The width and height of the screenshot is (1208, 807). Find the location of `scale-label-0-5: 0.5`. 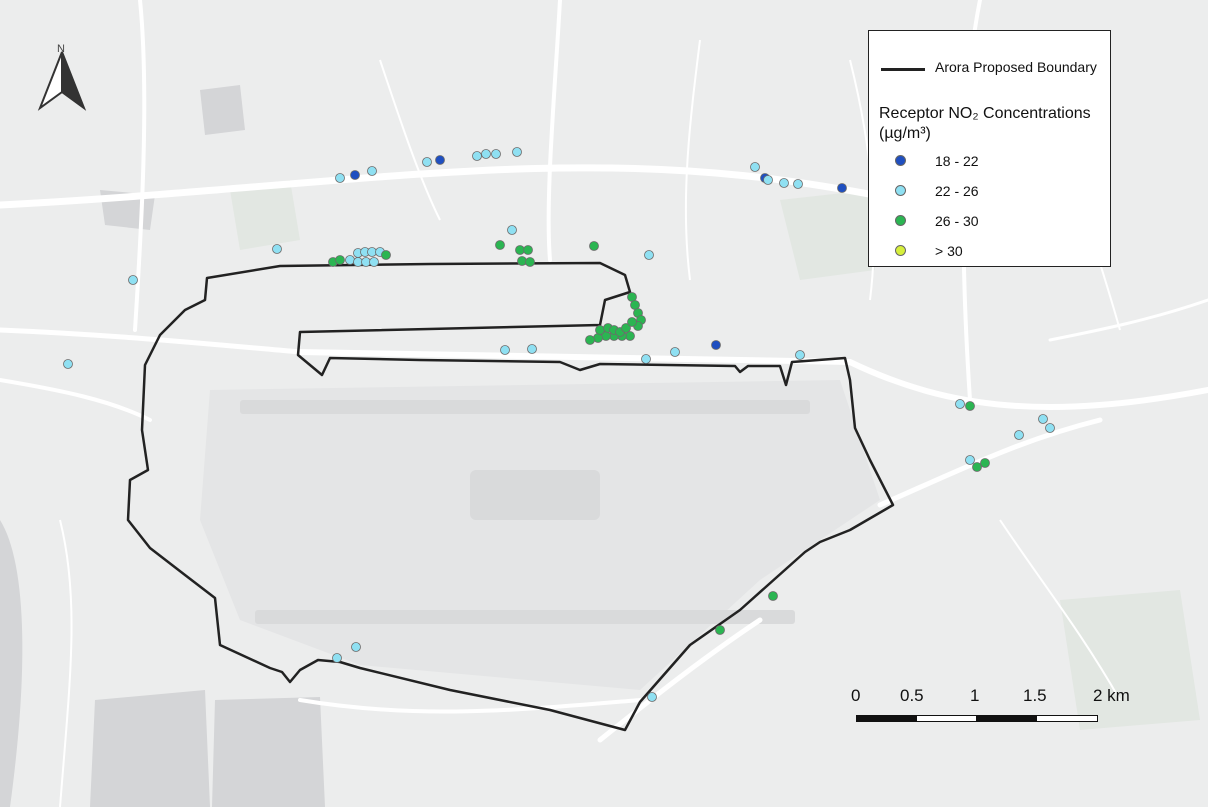

scale-label-0-5: 0.5 is located at coordinates (912, 695).